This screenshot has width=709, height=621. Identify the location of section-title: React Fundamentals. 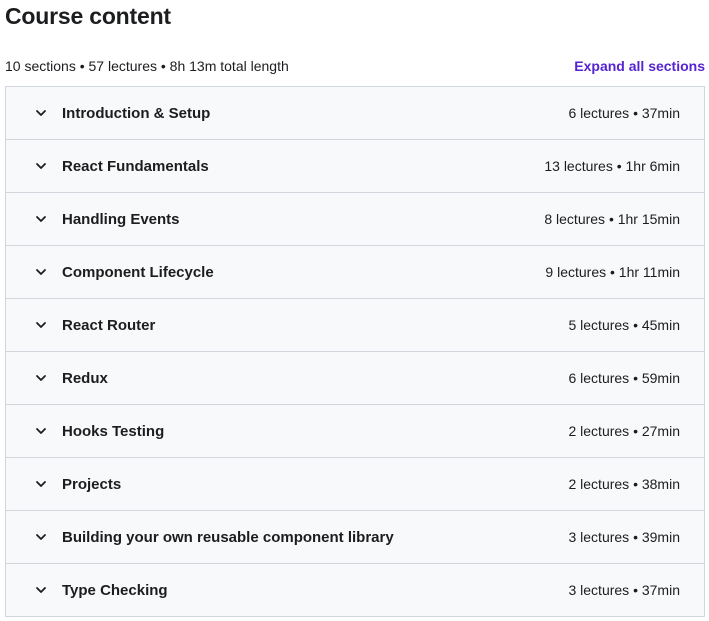
(135, 166).